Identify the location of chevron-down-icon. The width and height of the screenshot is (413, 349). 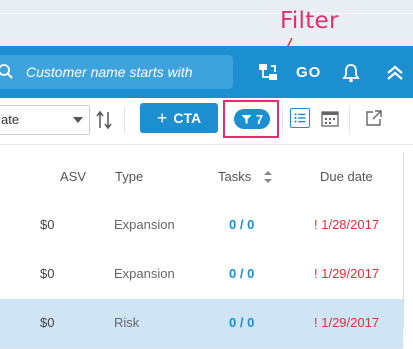
(78, 120).